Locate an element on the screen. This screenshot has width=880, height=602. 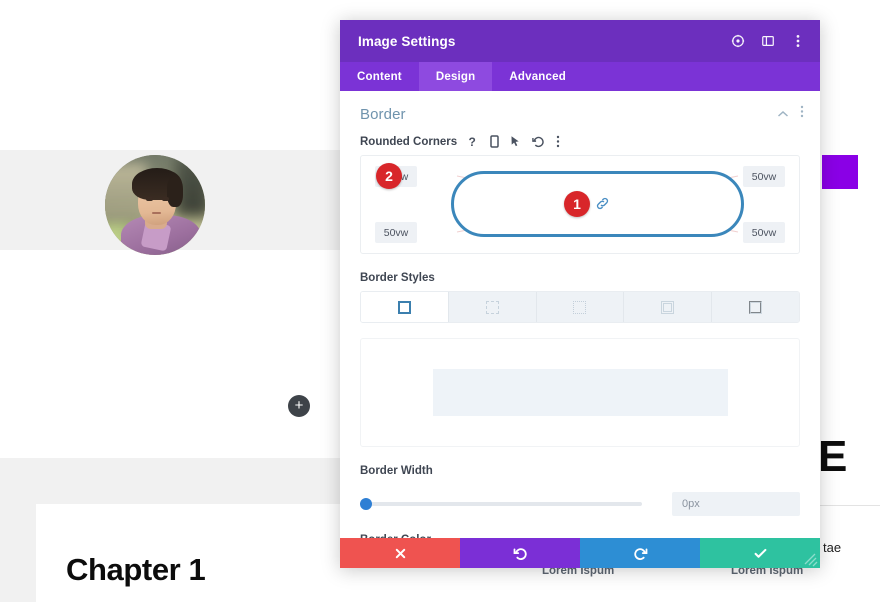
border-style-groove is located at coordinates (755, 307).